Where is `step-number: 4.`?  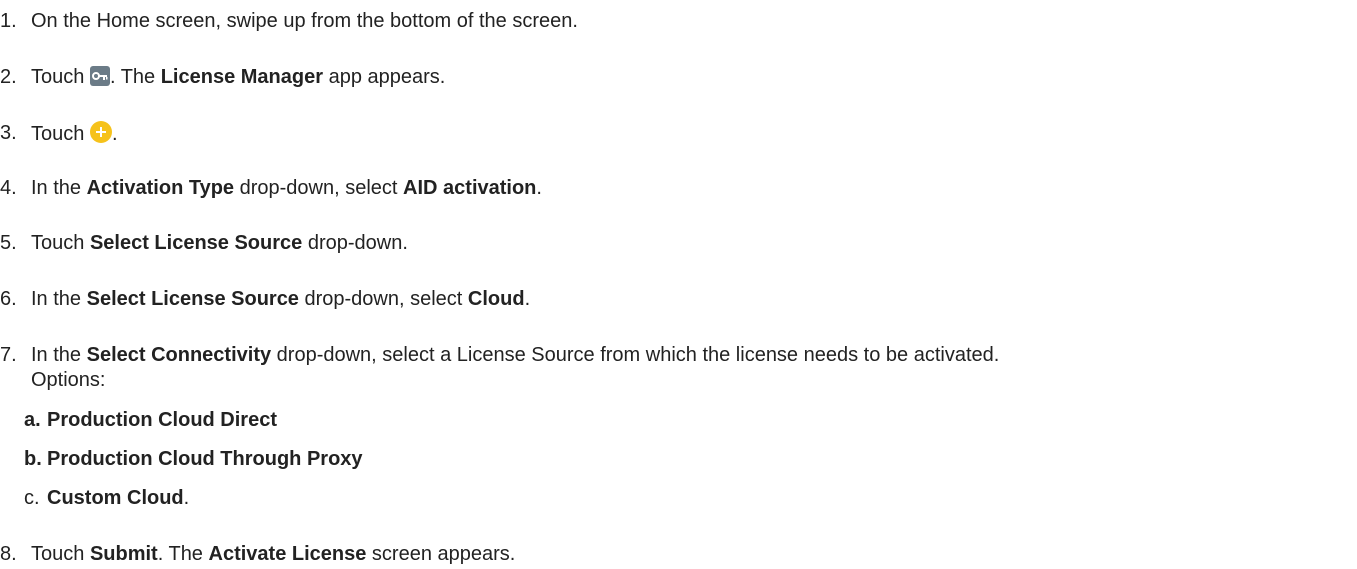 step-number: 4. is located at coordinates (8, 188).